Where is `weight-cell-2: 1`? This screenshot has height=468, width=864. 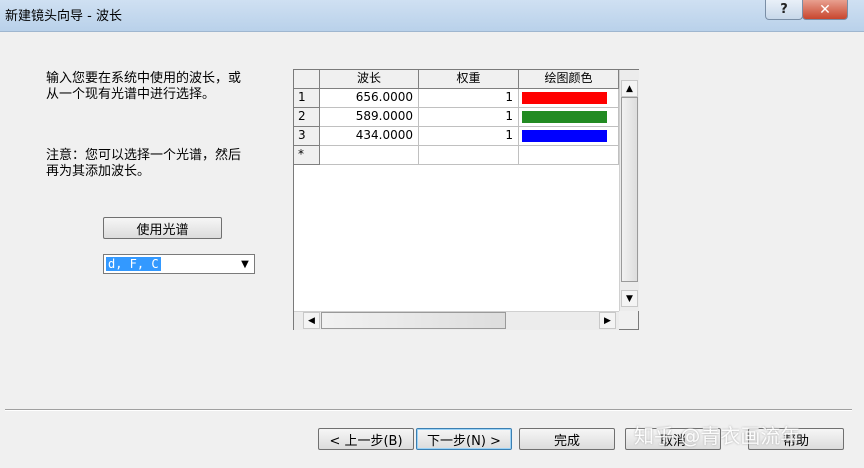
weight-cell-2: 1 is located at coordinates (469, 117).